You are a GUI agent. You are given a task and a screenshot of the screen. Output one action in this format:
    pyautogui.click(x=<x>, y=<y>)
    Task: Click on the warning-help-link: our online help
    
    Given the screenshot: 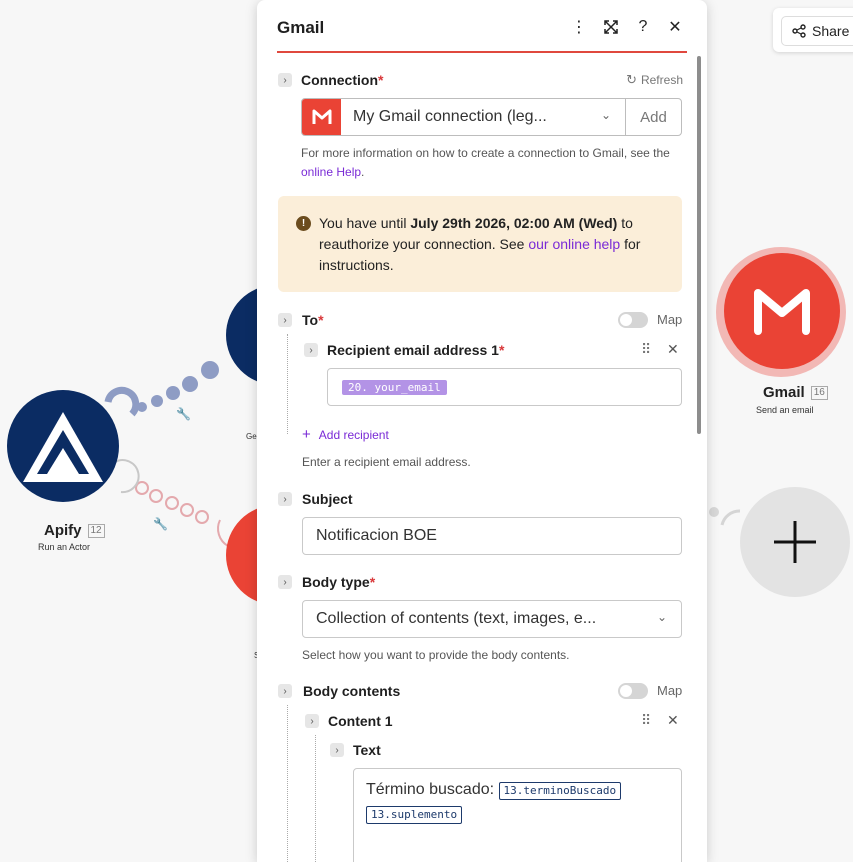 What is the action you would take?
    pyautogui.click(x=574, y=244)
    